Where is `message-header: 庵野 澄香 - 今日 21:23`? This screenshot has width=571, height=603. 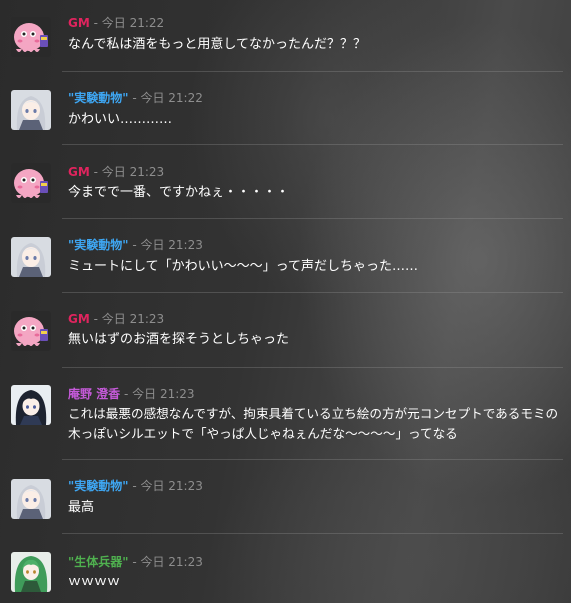
message-header: 庵野 澄香 - 今日 21:23 is located at coordinates (131, 394).